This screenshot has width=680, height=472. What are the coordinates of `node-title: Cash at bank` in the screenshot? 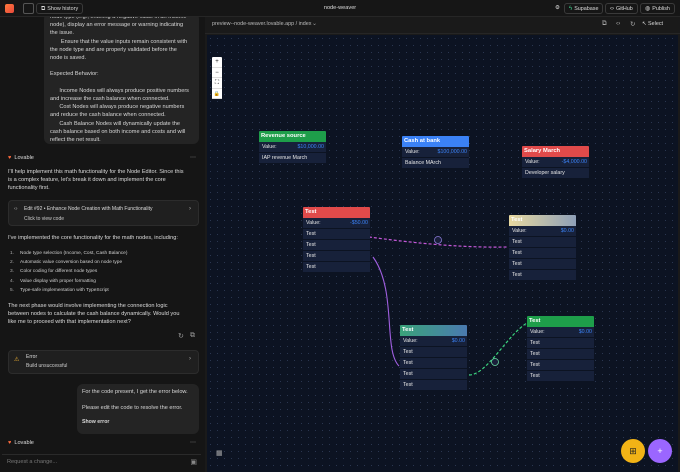 It's located at (435, 141).